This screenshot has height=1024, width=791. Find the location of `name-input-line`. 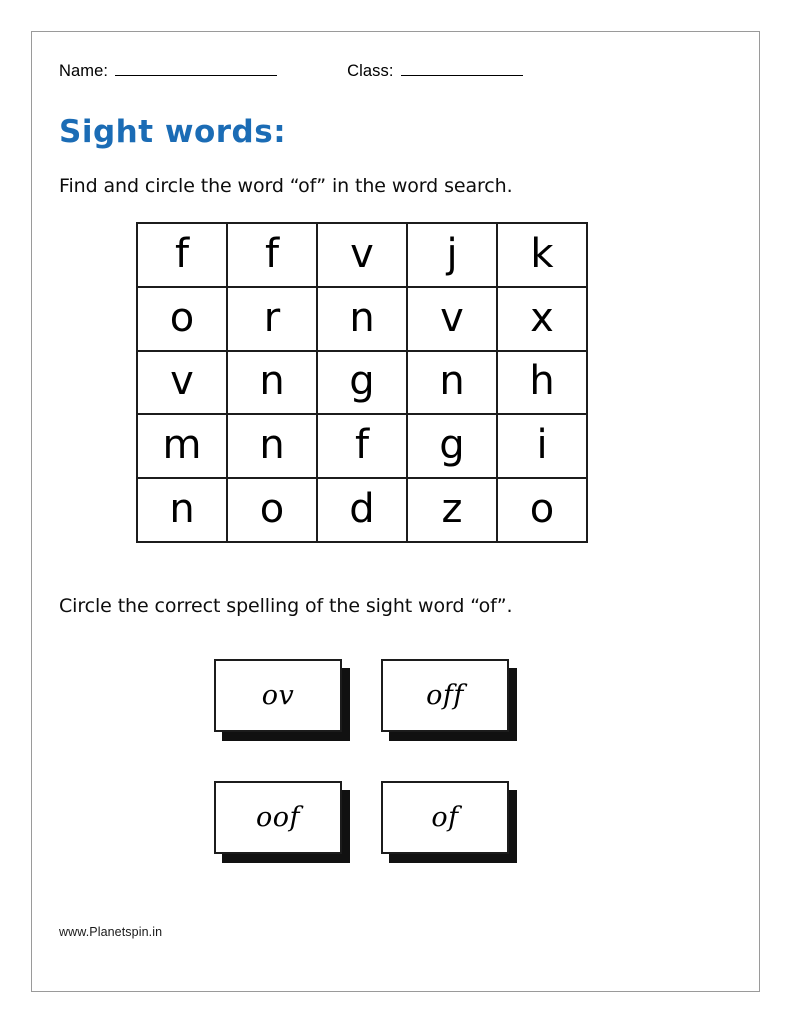

name-input-line is located at coordinates (196, 69).